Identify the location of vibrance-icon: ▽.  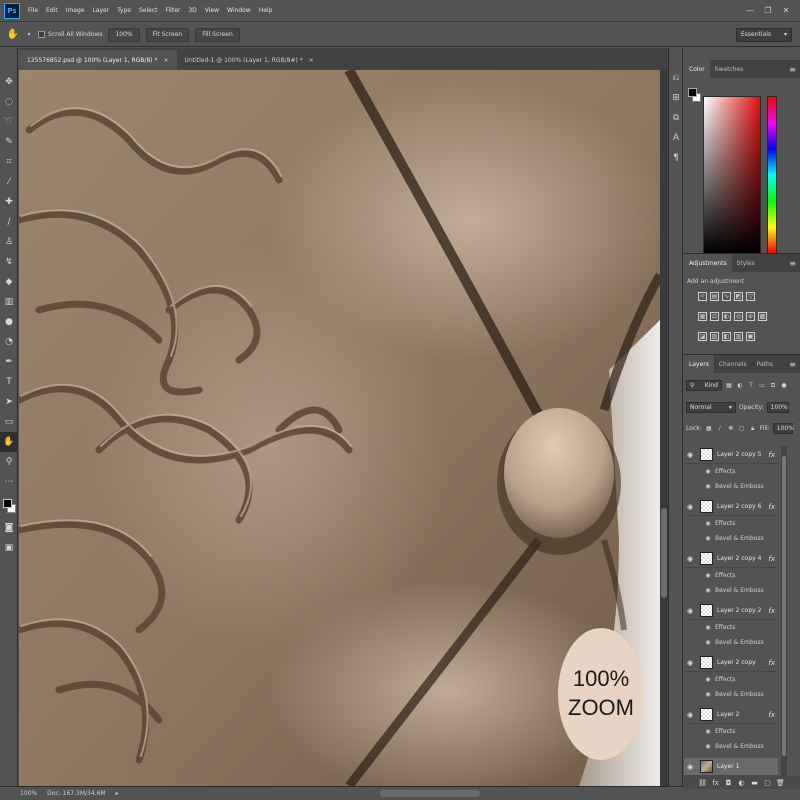
(750, 296).